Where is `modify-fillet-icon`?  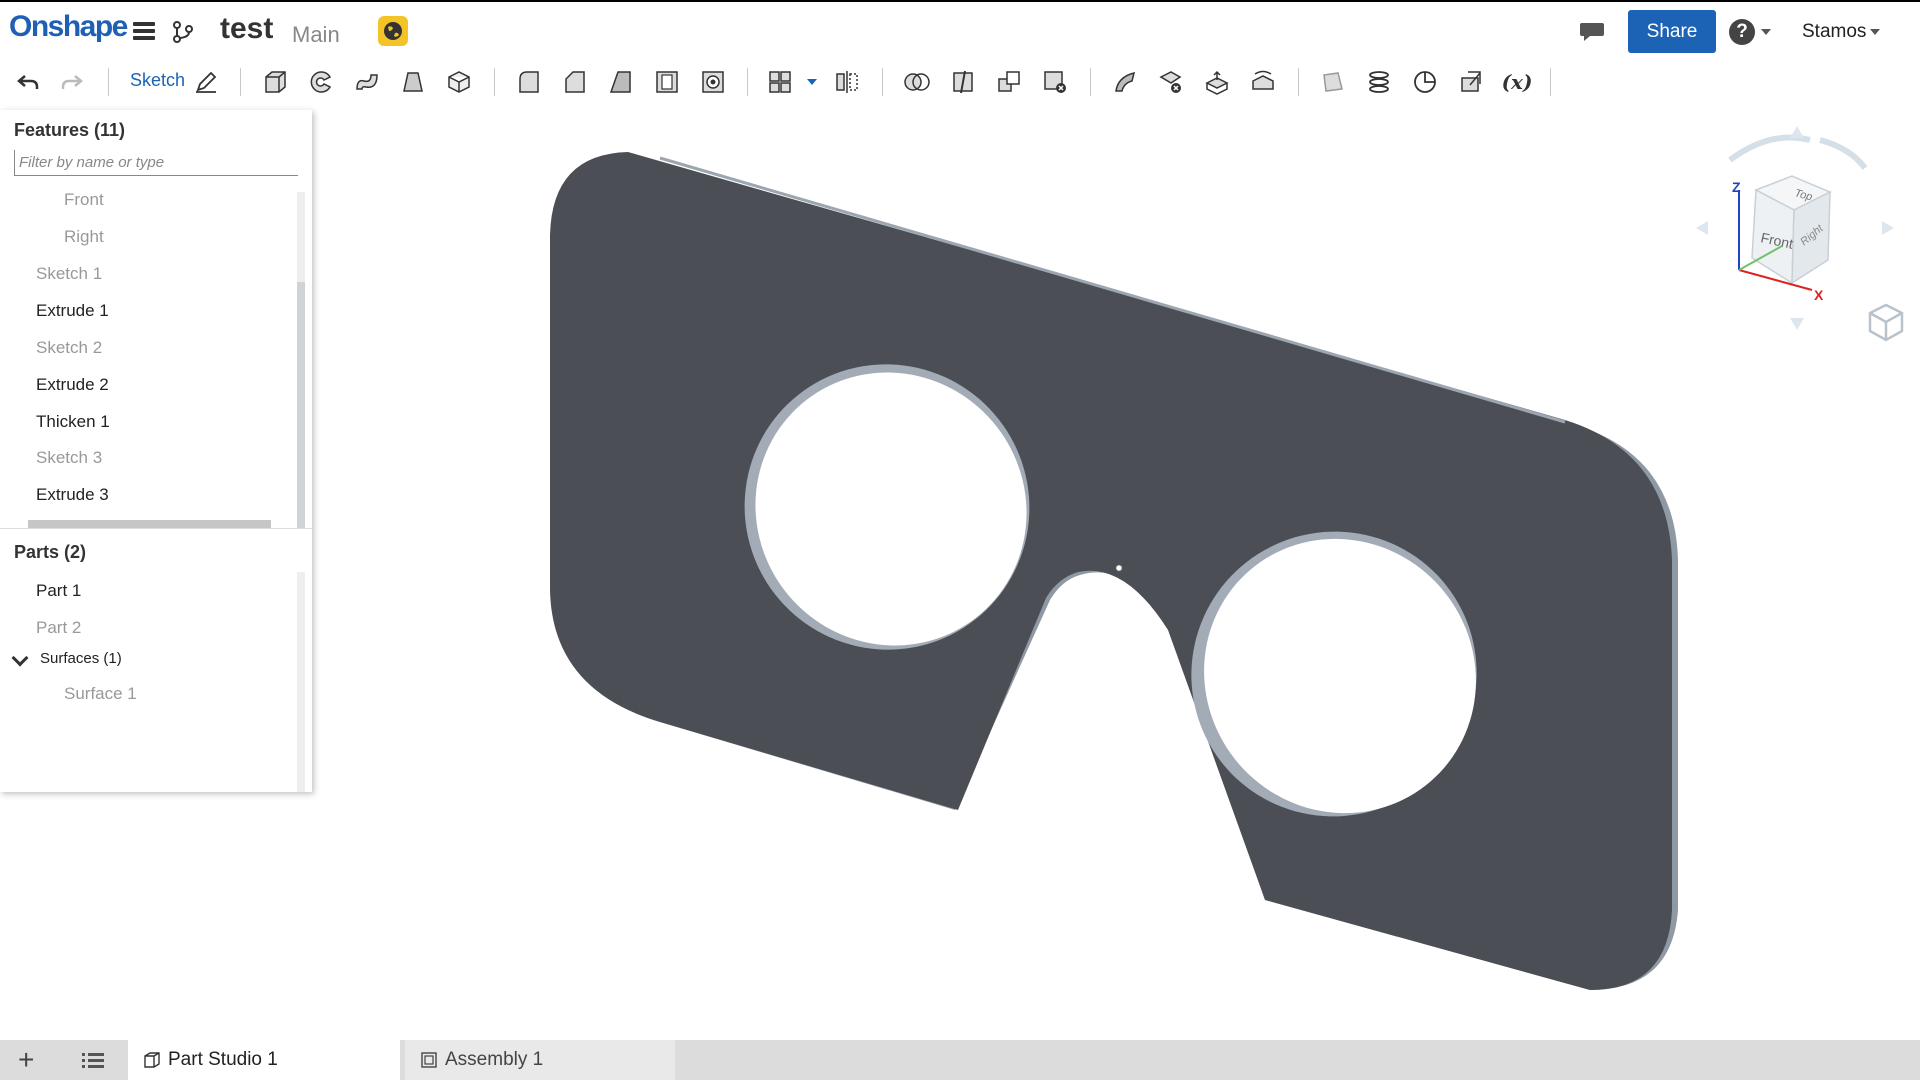 modify-fillet-icon is located at coordinates (1125, 82).